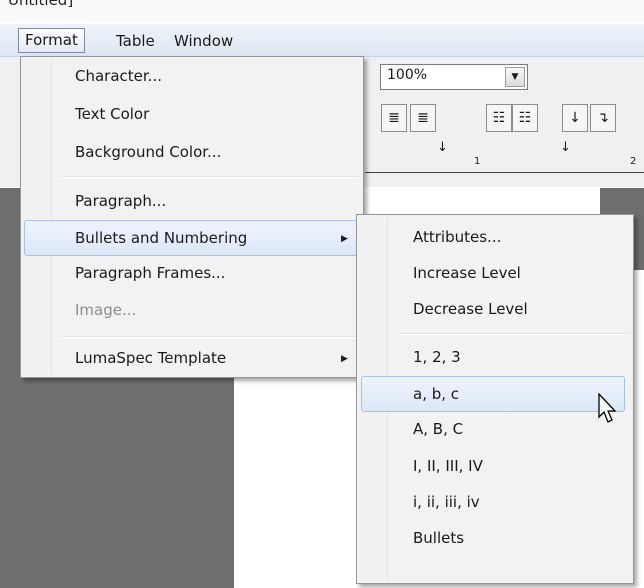 The height and width of the screenshot is (588, 644). Describe the element at coordinates (322, 11) in the screenshot. I see `window-title-bar: Untitled]` at that location.